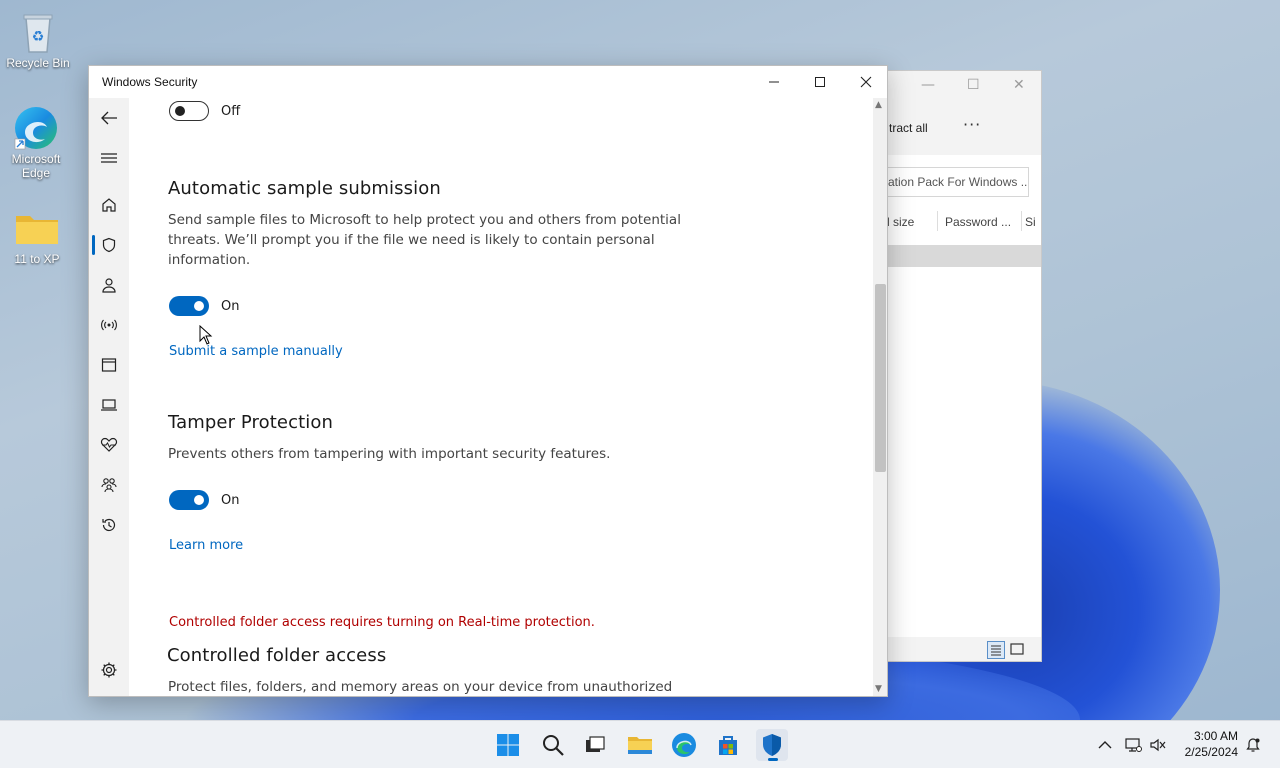 Image resolution: width=1280 pixels, height=768 pixels. I want to click on desktop-icon-edge: Microsoft Edge, so click(37, 142).